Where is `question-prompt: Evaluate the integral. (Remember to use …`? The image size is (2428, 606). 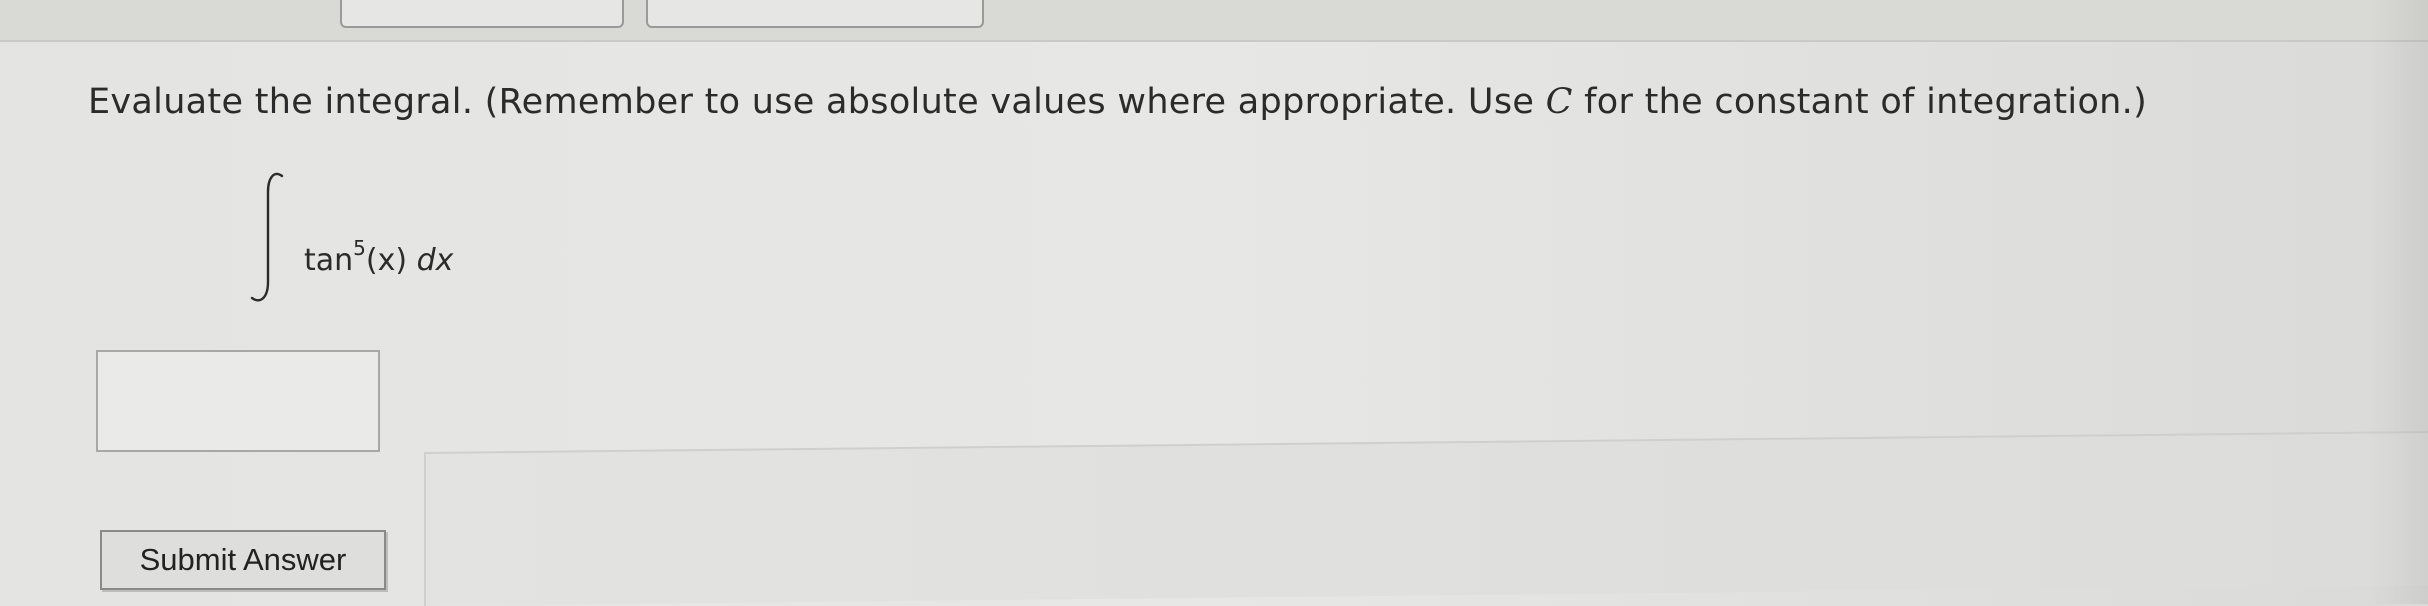
question-prompt: Evaluate the integral. (Remember to use … is located at coordinates (1117, 102).